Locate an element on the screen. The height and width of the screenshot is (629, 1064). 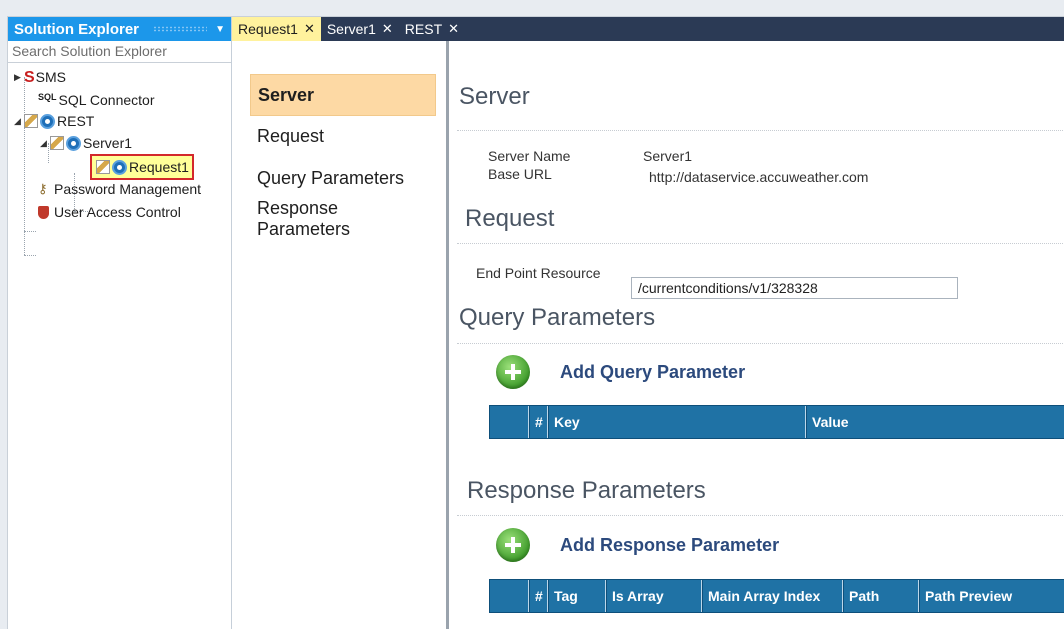
base-url-value: http://dataservice.accuweather.com is located at coordinates (759, 177).